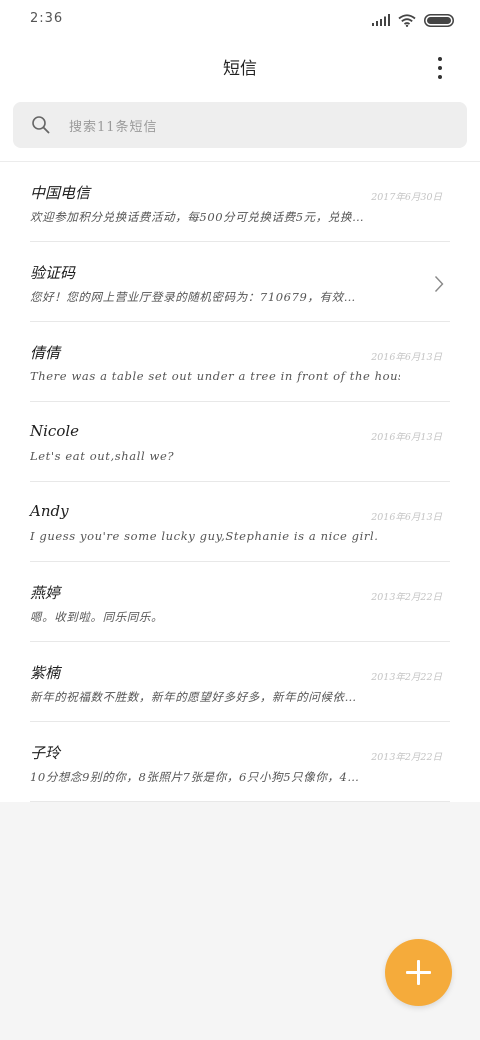 The width and height of the screenshot is (480, 1040). What do you see at coordinates (407, 20) in the screenshot?
I see `wifi-icon` at bounding box center [407, 20].